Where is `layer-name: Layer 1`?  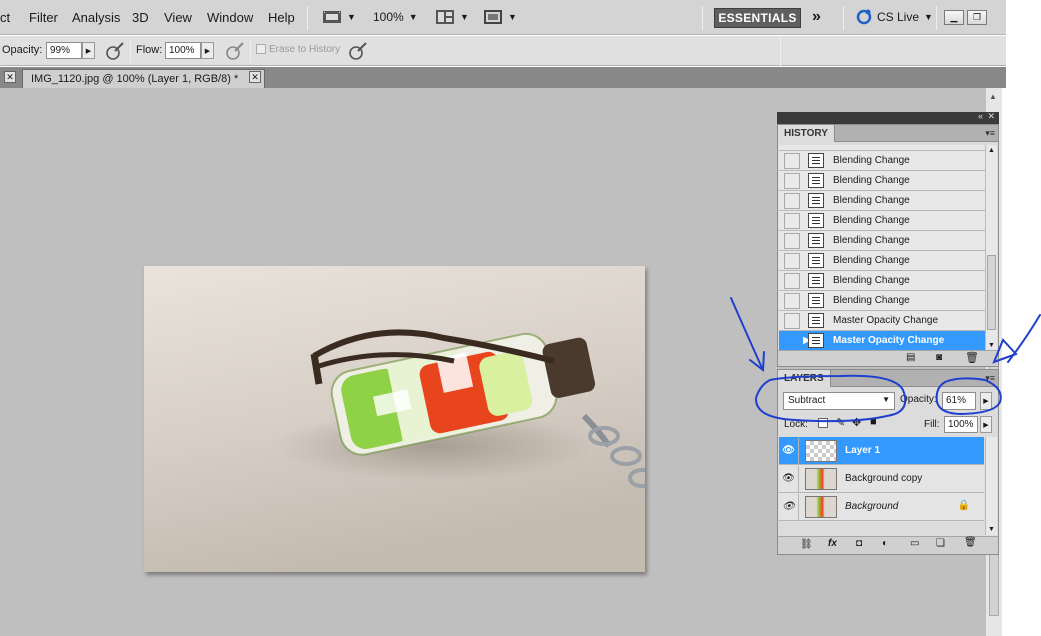 layer-name: Layer 1 is located at coordinates (862, 450).